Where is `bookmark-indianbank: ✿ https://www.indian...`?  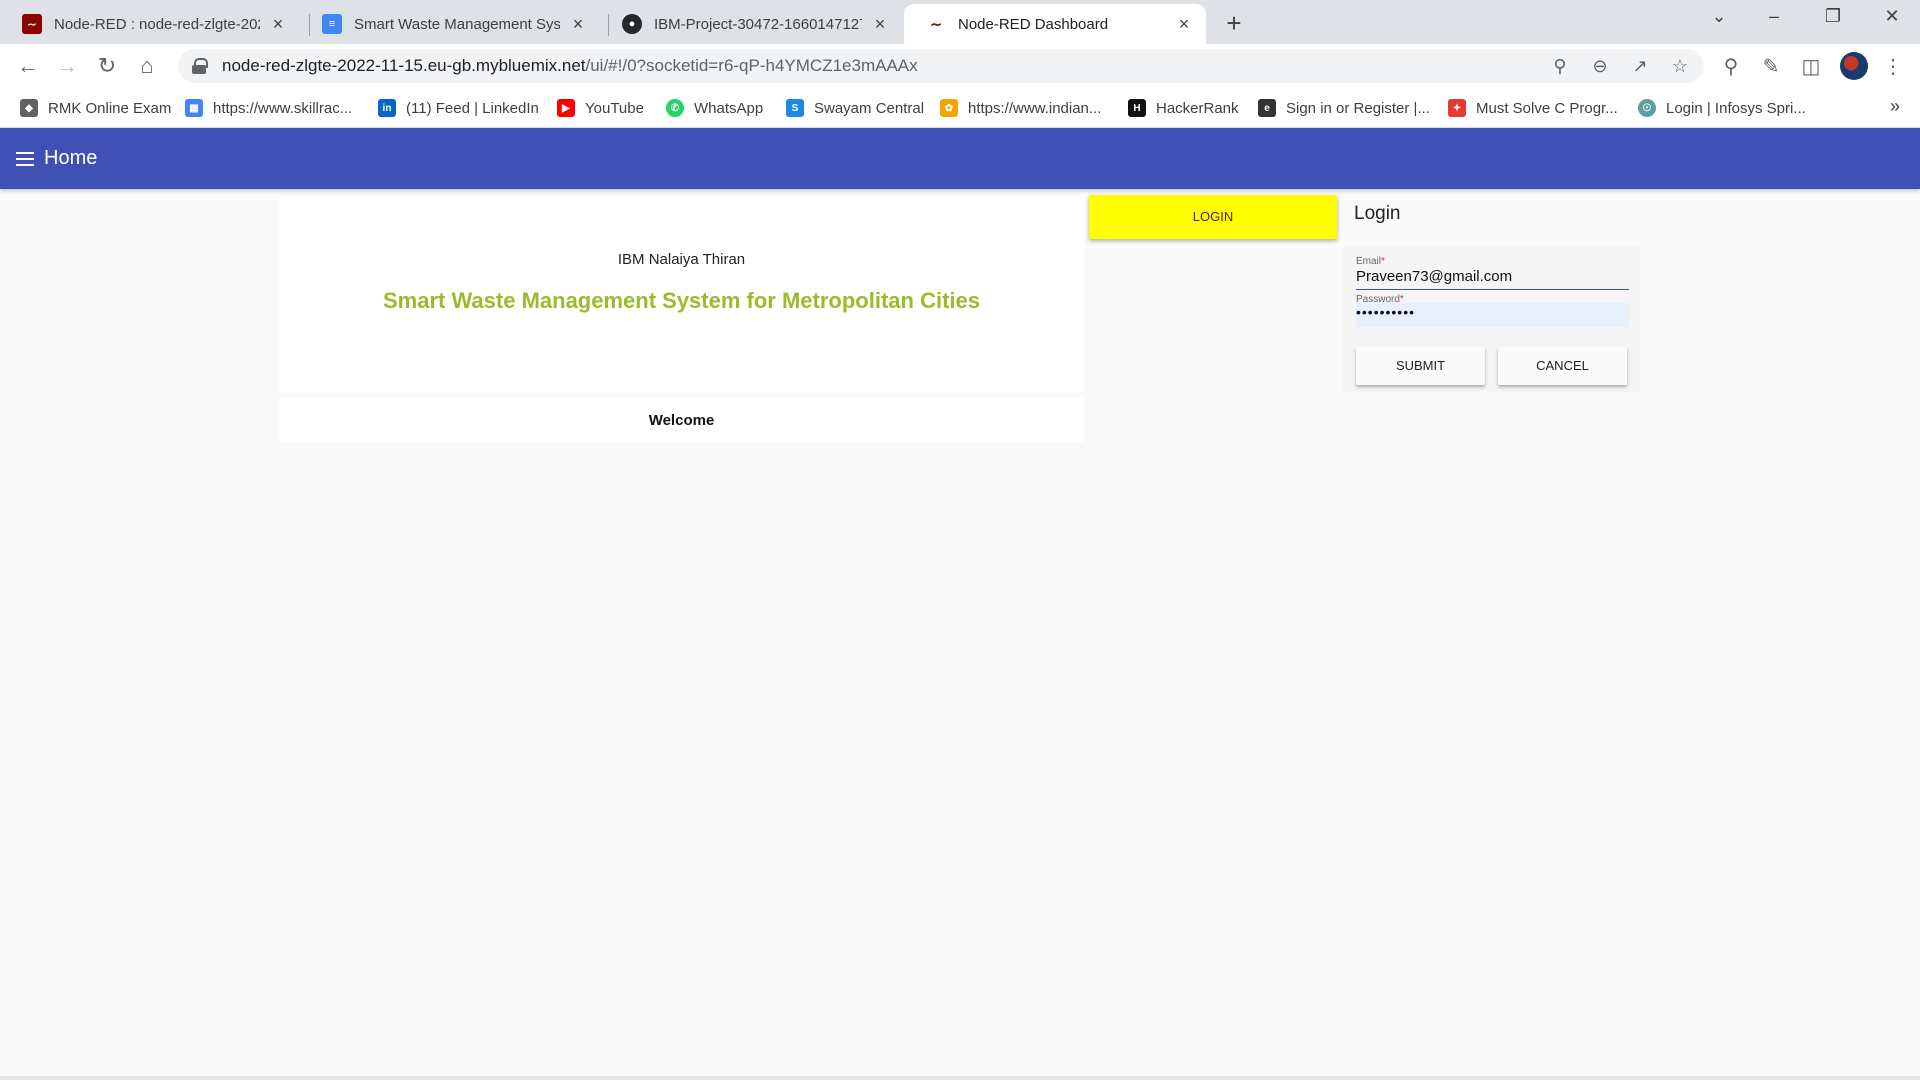
bookmark-indianbank: ✿ https://www.indian... is located at coordinates (1020, 108).